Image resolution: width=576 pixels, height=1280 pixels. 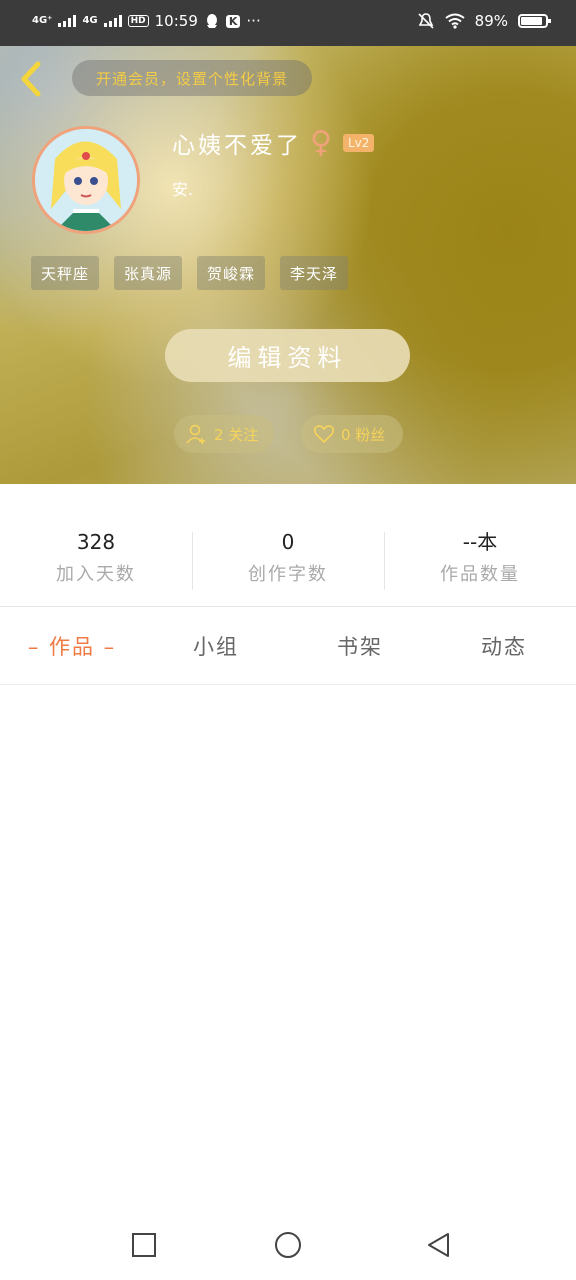 What do you see at coordinates (534, 21) in the screenshot?
I see `battery-icon` at bounding box center [534, 21].